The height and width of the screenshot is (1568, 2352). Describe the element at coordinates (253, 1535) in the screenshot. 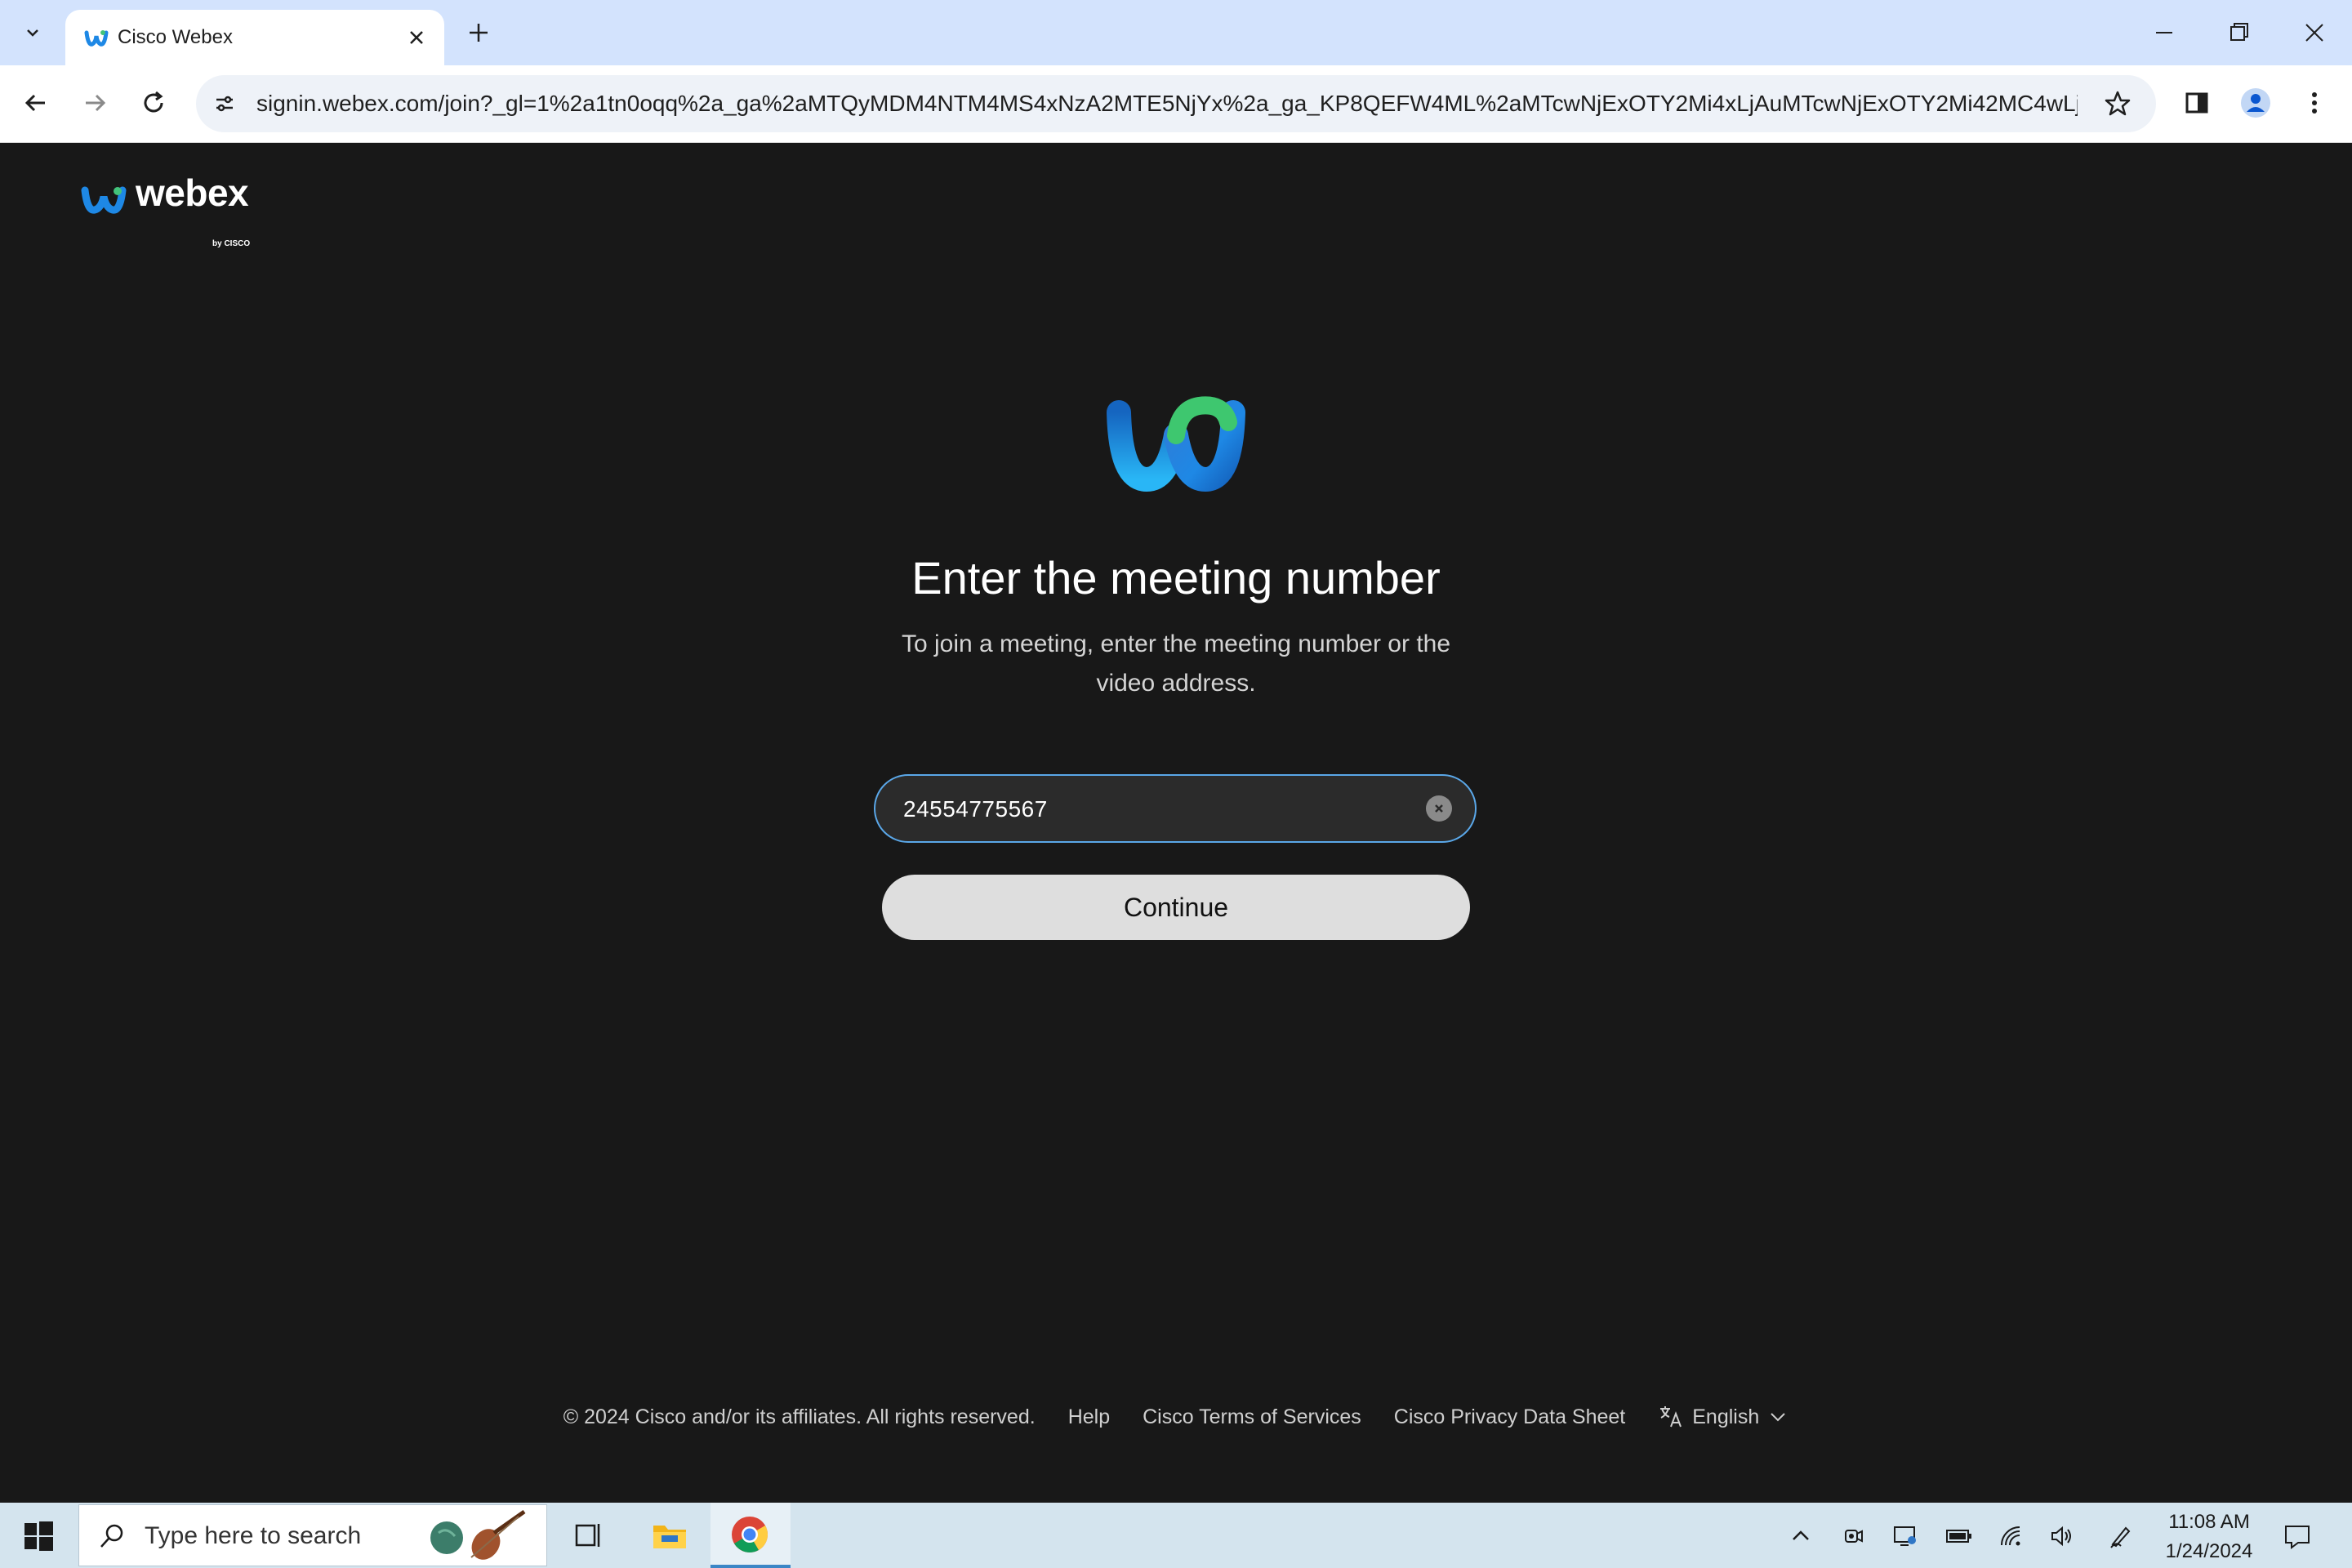

I see `taskbar-search-placeholder: Type here to search` at that location.